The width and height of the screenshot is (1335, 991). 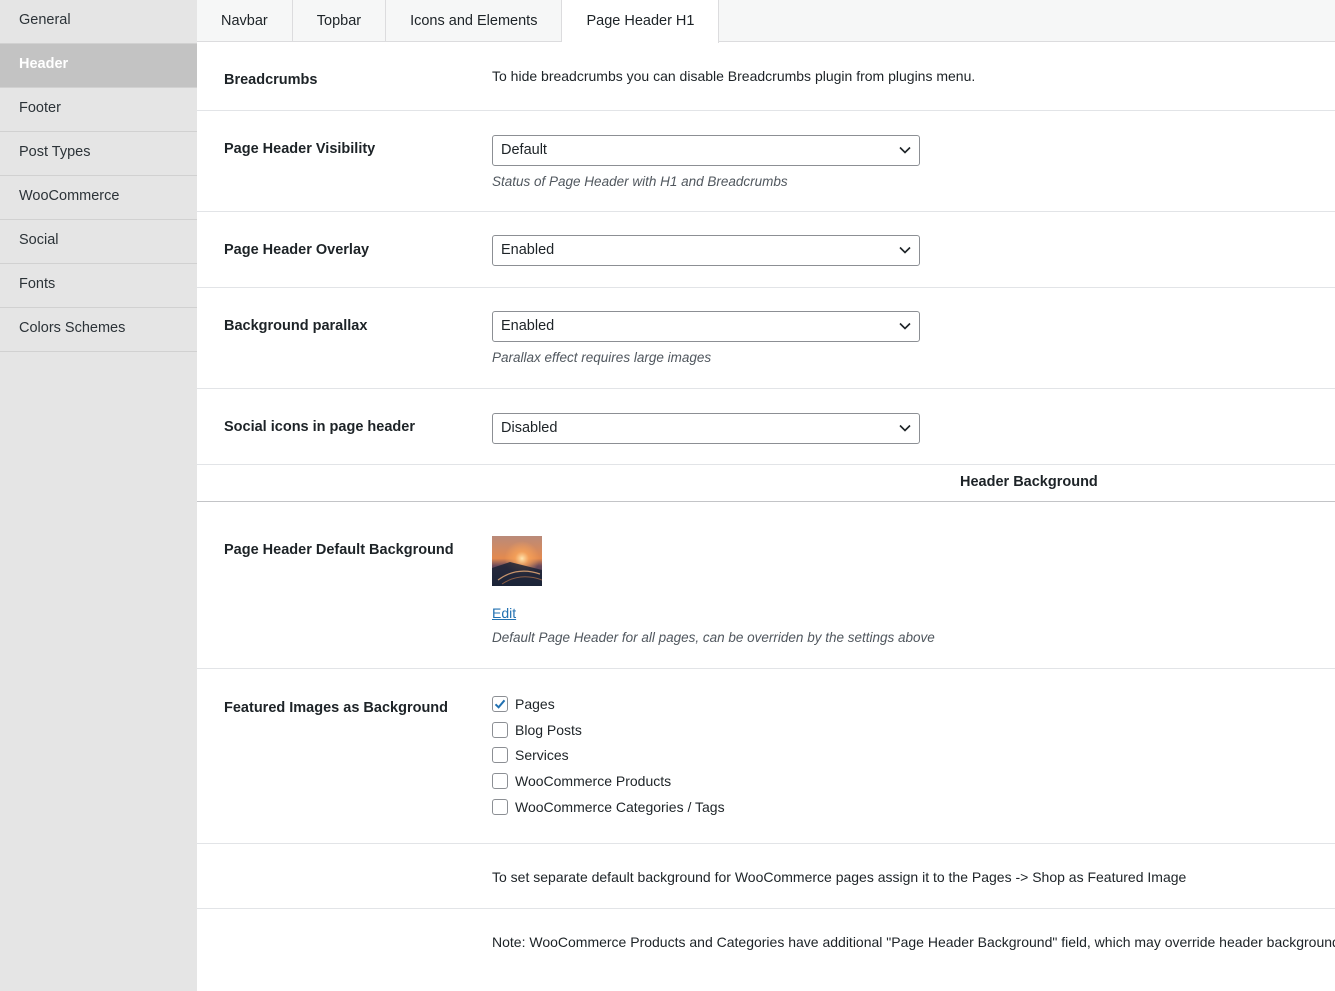 I want to click on parallax-description: Parallax effect requires large images, so click(x=602, y=357).